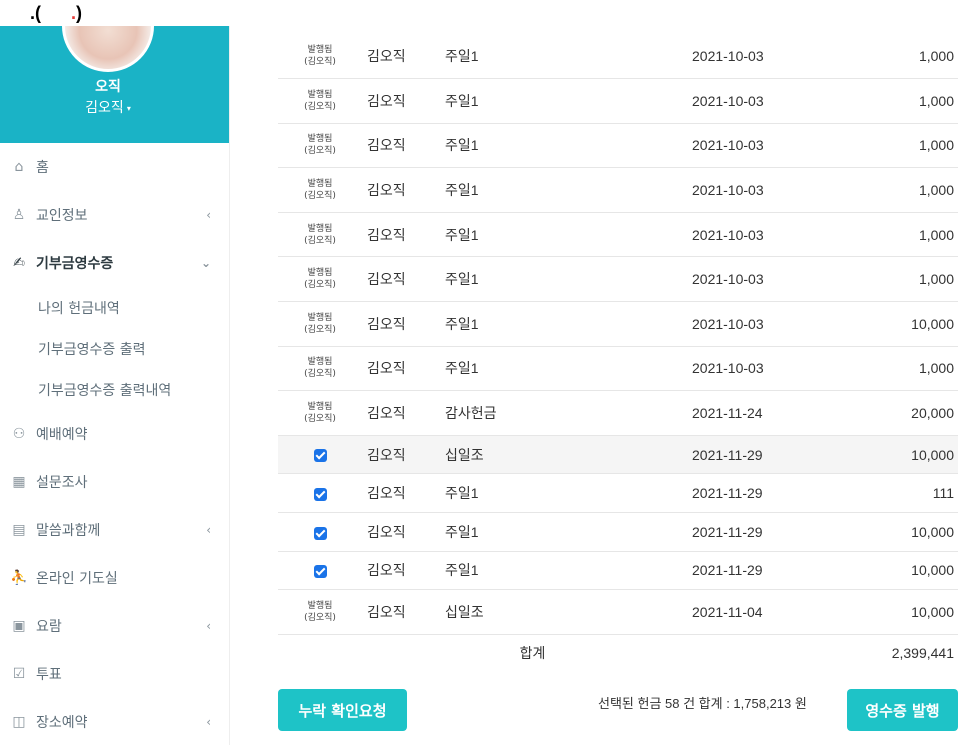 The image size is (958, 745). Describe the element at coordinates (114, 626) in the screenshot. I see `sidebar-item-7: ▣ 요람 ‹` at that location.